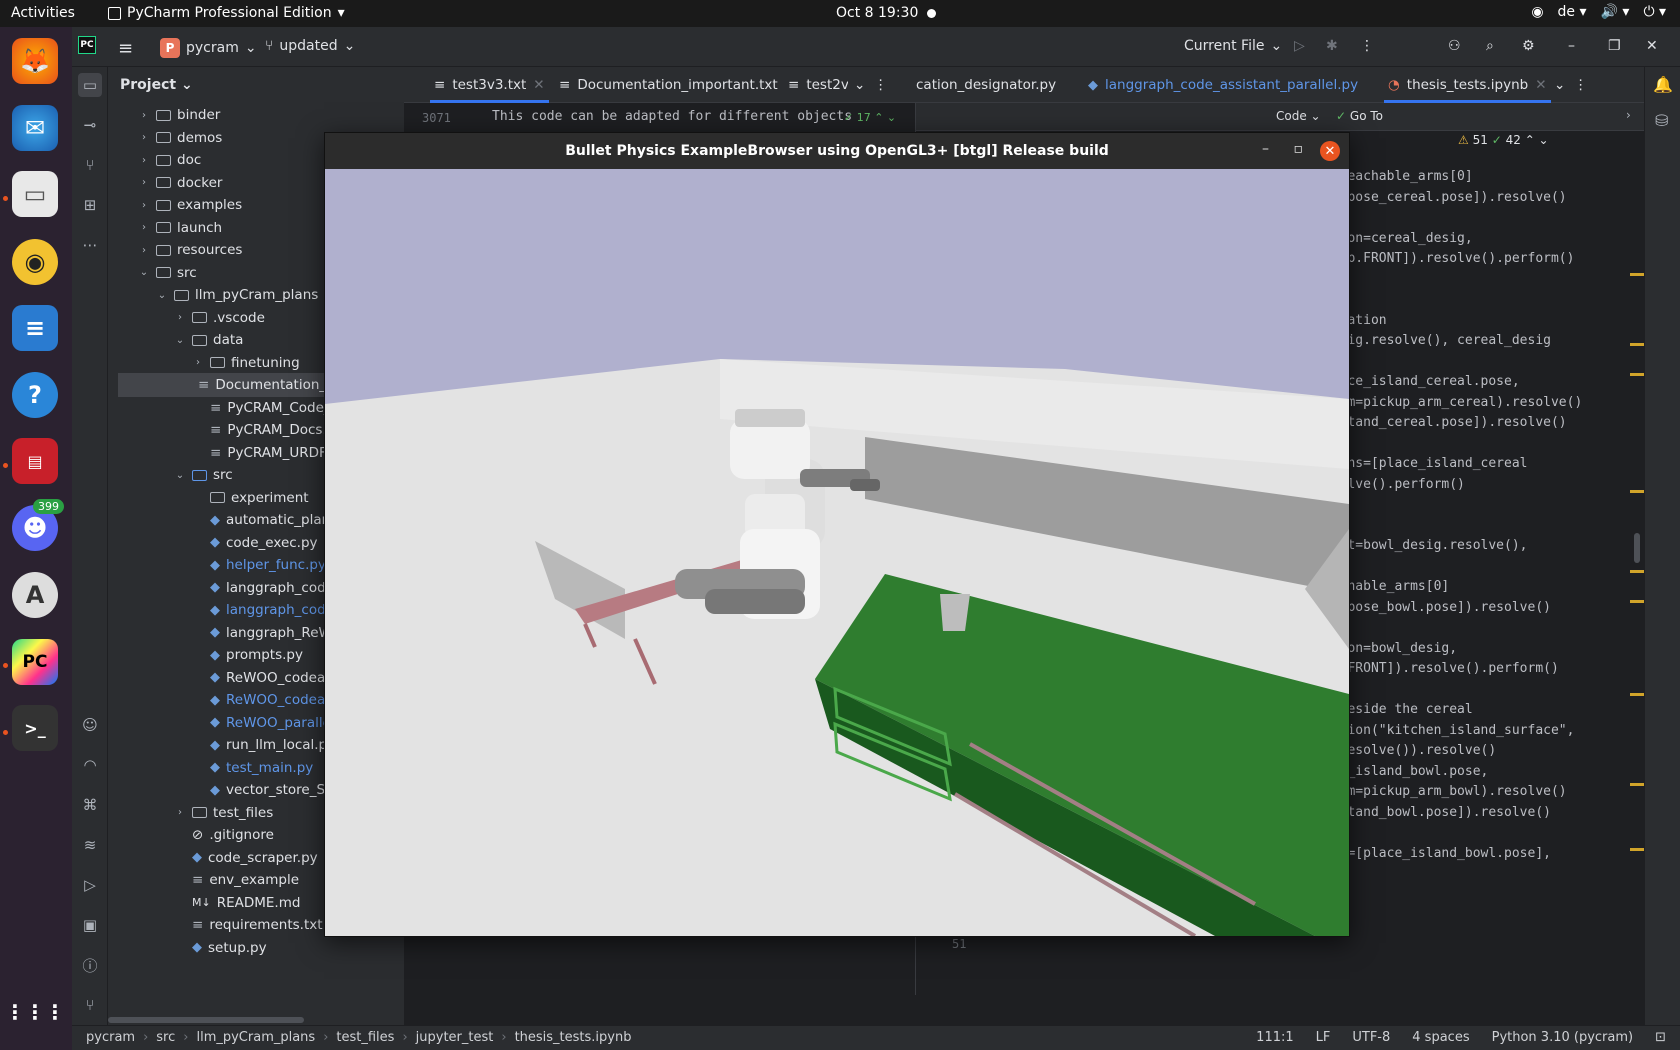 The width and height of the screenshot is (1680, 1050). Describe the element at coordinates (179, 115) in the screenshot. I see `tree-item: › binder` at that location.